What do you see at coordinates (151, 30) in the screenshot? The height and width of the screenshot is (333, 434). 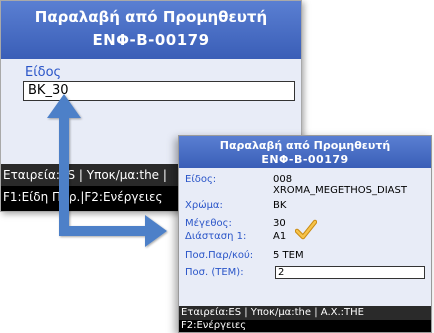 I see `back-screen-header: Παραλαβή από Προμηθευτή ΕΝΦ-Β-00179` at bounding box center [151, 30].